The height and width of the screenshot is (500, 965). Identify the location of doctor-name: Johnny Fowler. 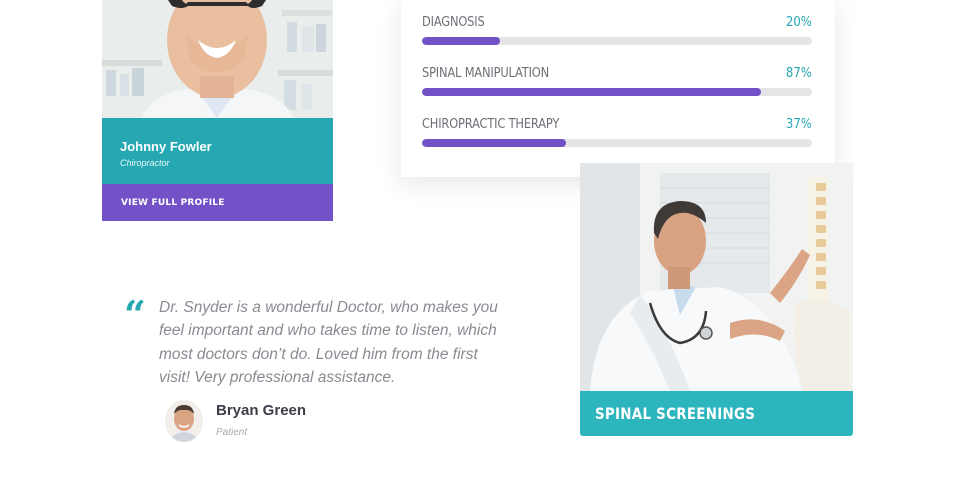
(166, 146).